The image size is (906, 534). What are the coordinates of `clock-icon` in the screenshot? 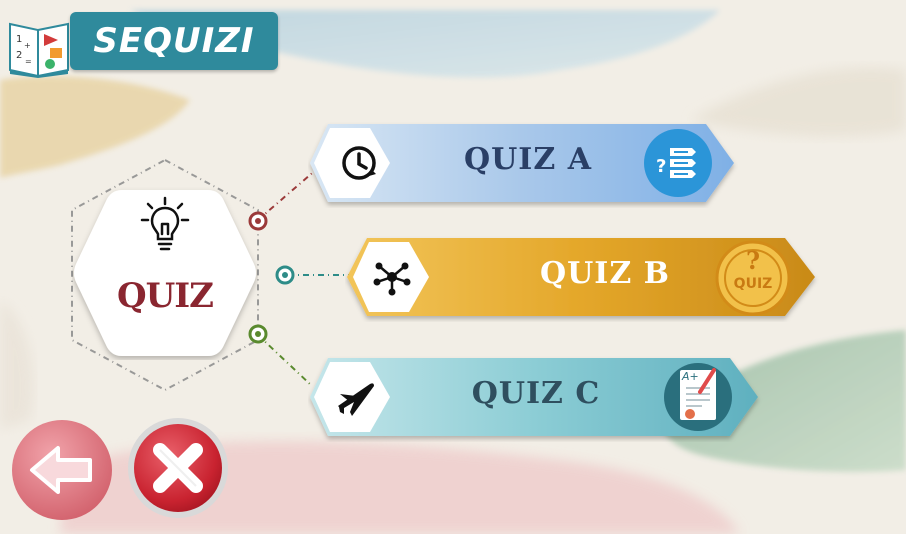 It's located at (359, 163).